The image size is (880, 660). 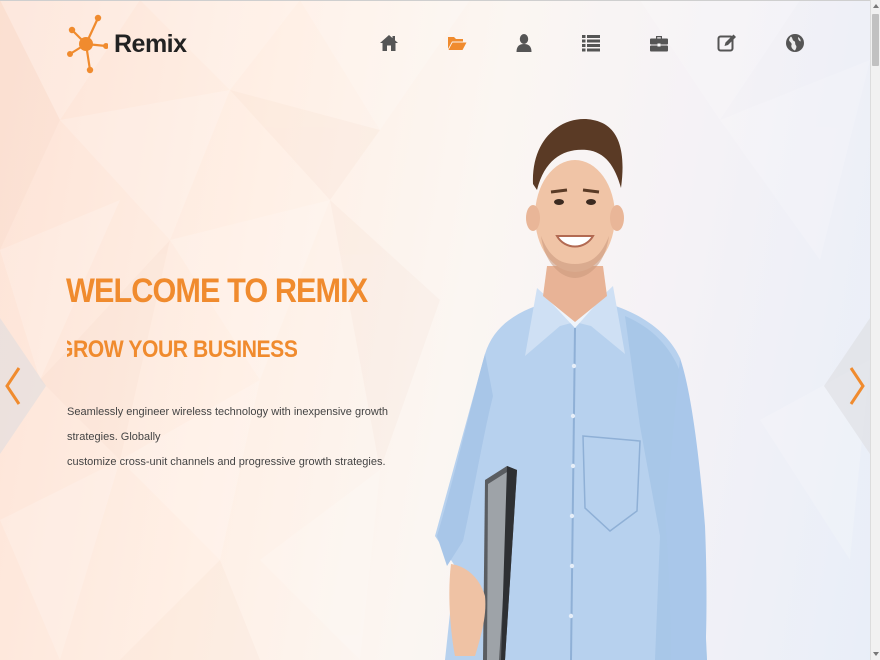 I want to click on nav-work, so click(x=659, y=43).